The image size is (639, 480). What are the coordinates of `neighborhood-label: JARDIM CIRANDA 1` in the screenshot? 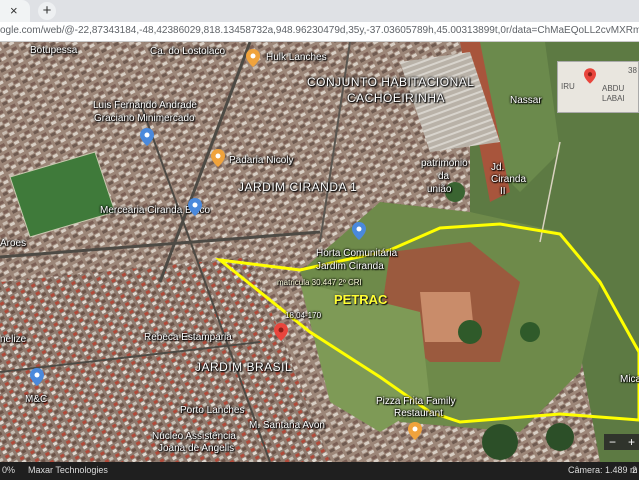 It's located at (298, 187).